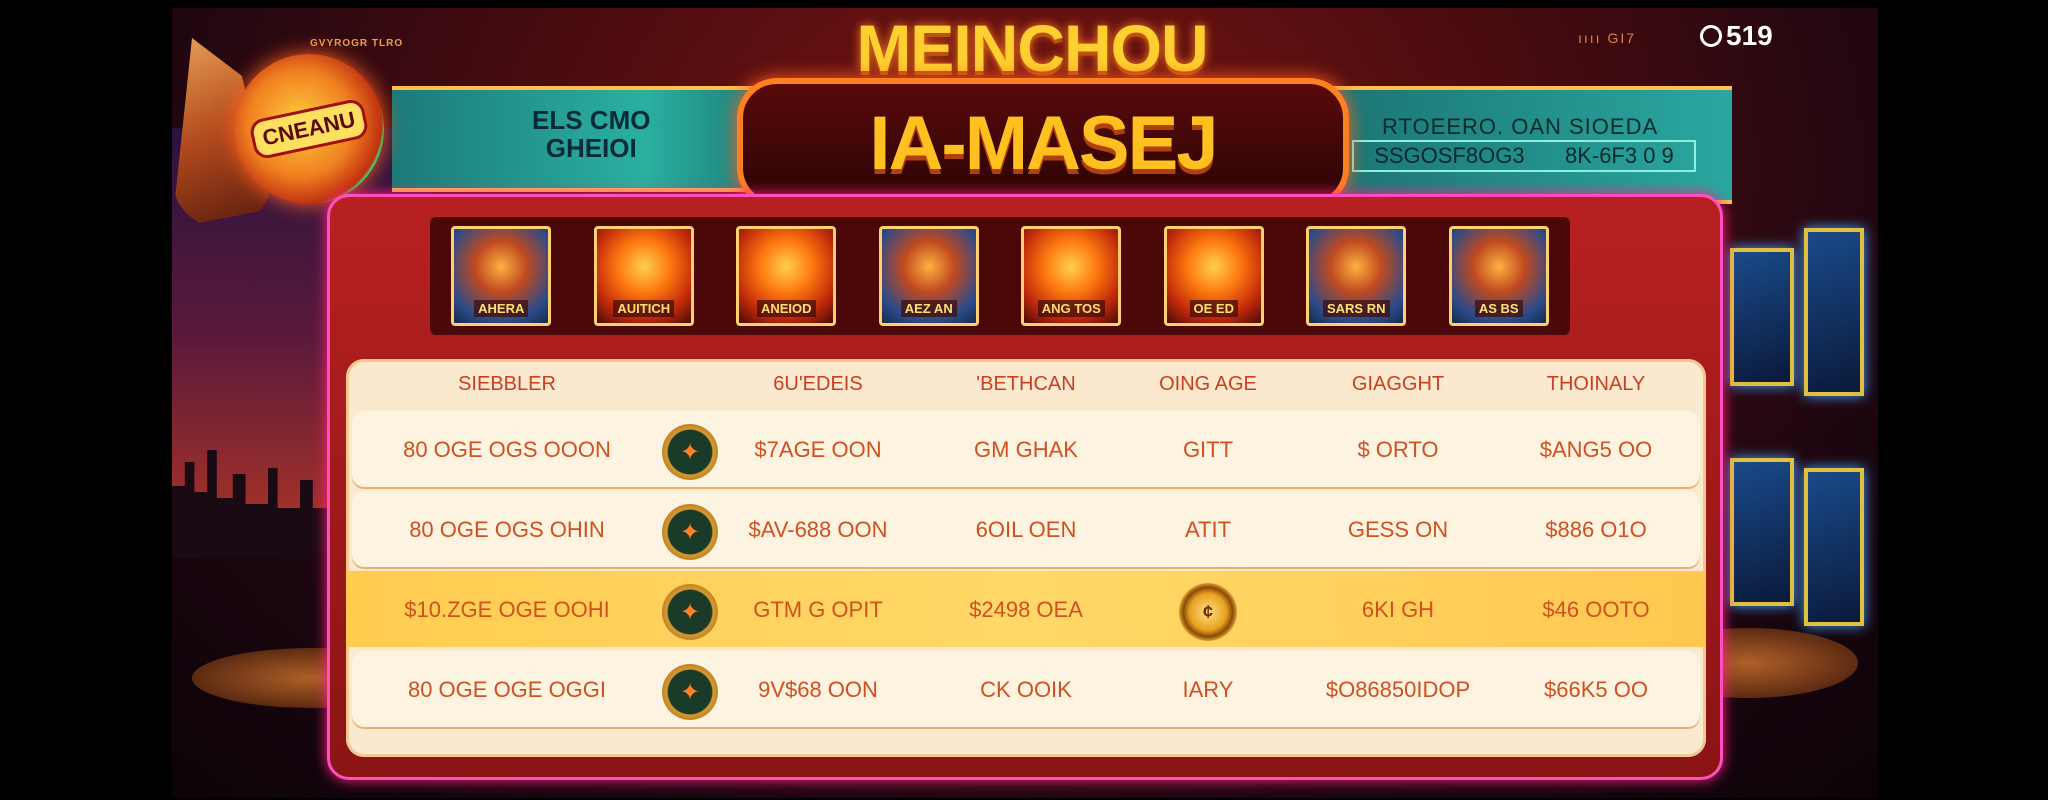  I want to click on game-title: MEINCHOU, so click(1032, 48).